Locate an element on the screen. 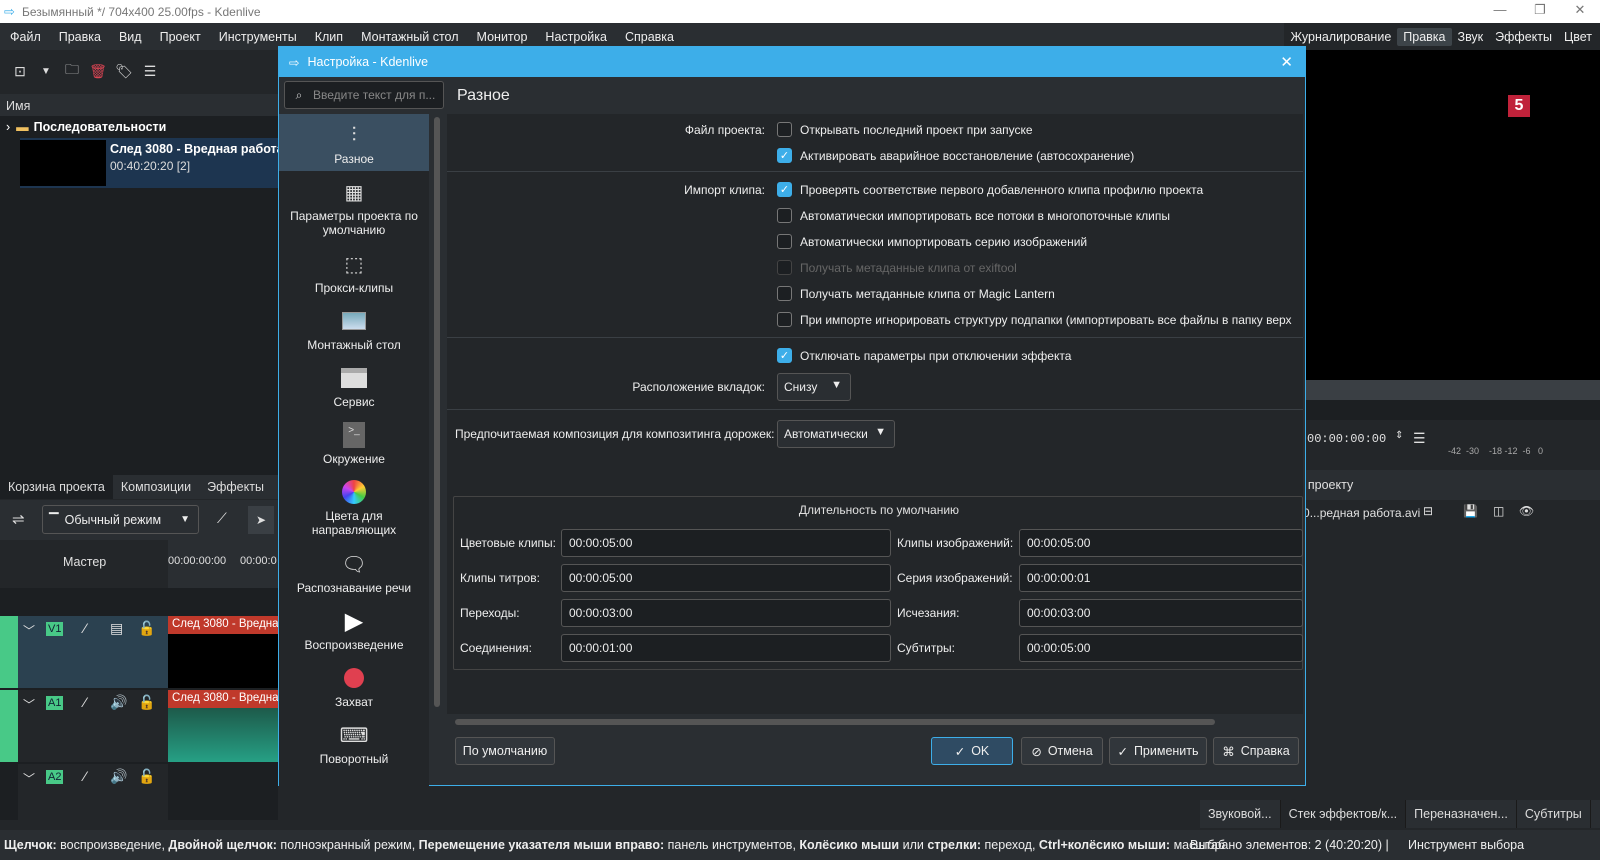  folder-icon: 🗀 is located at coordinates (72, 71).